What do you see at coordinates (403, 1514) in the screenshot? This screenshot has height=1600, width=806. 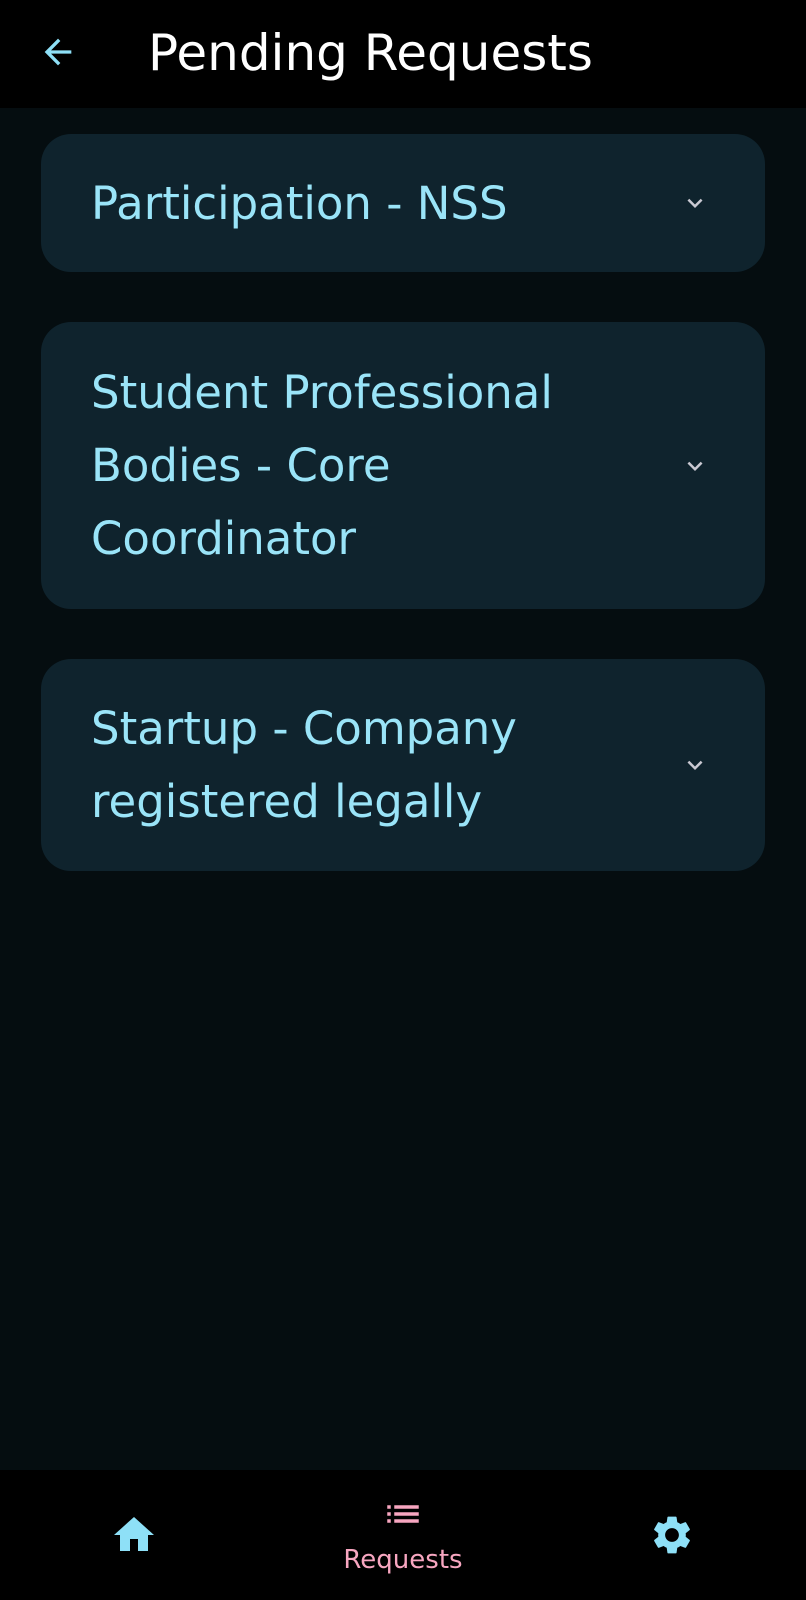 I see `list-icon` at bounding box center [403, 1514].